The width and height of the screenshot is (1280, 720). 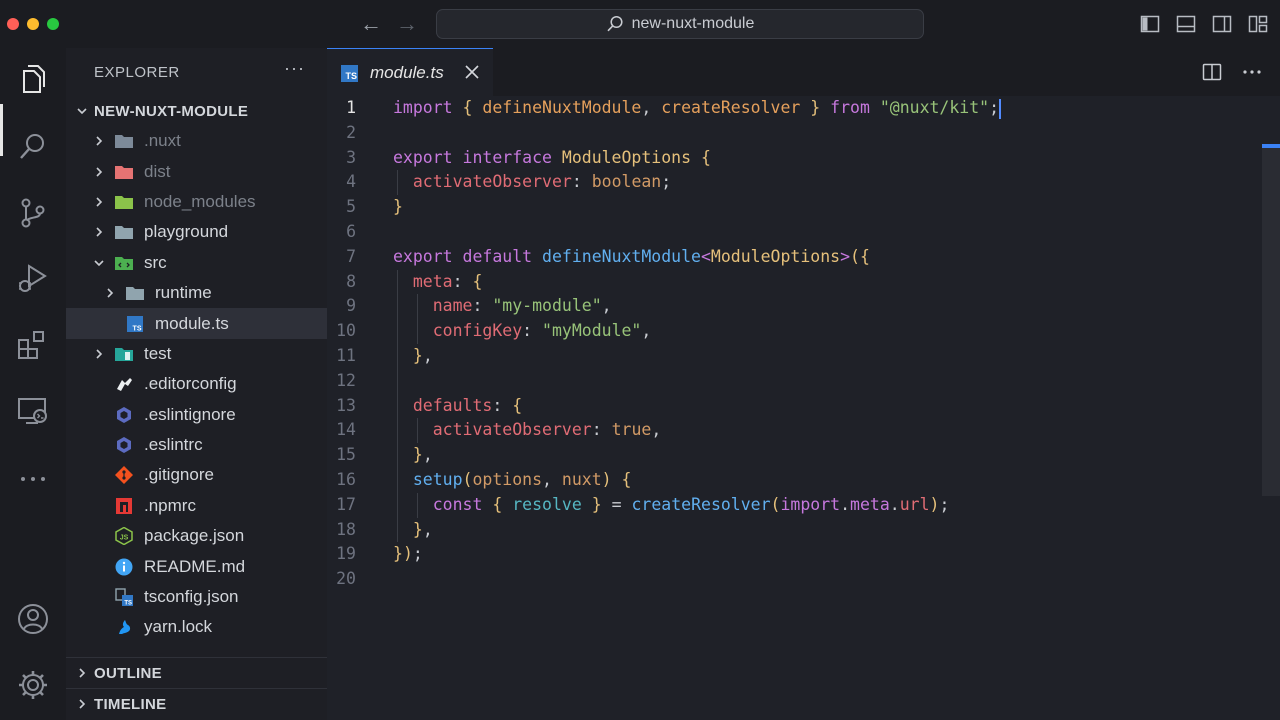 What do you see at coordinates (33, 384) in the screenshot?
I see `activity-bar` at bounding box center [33, 384].